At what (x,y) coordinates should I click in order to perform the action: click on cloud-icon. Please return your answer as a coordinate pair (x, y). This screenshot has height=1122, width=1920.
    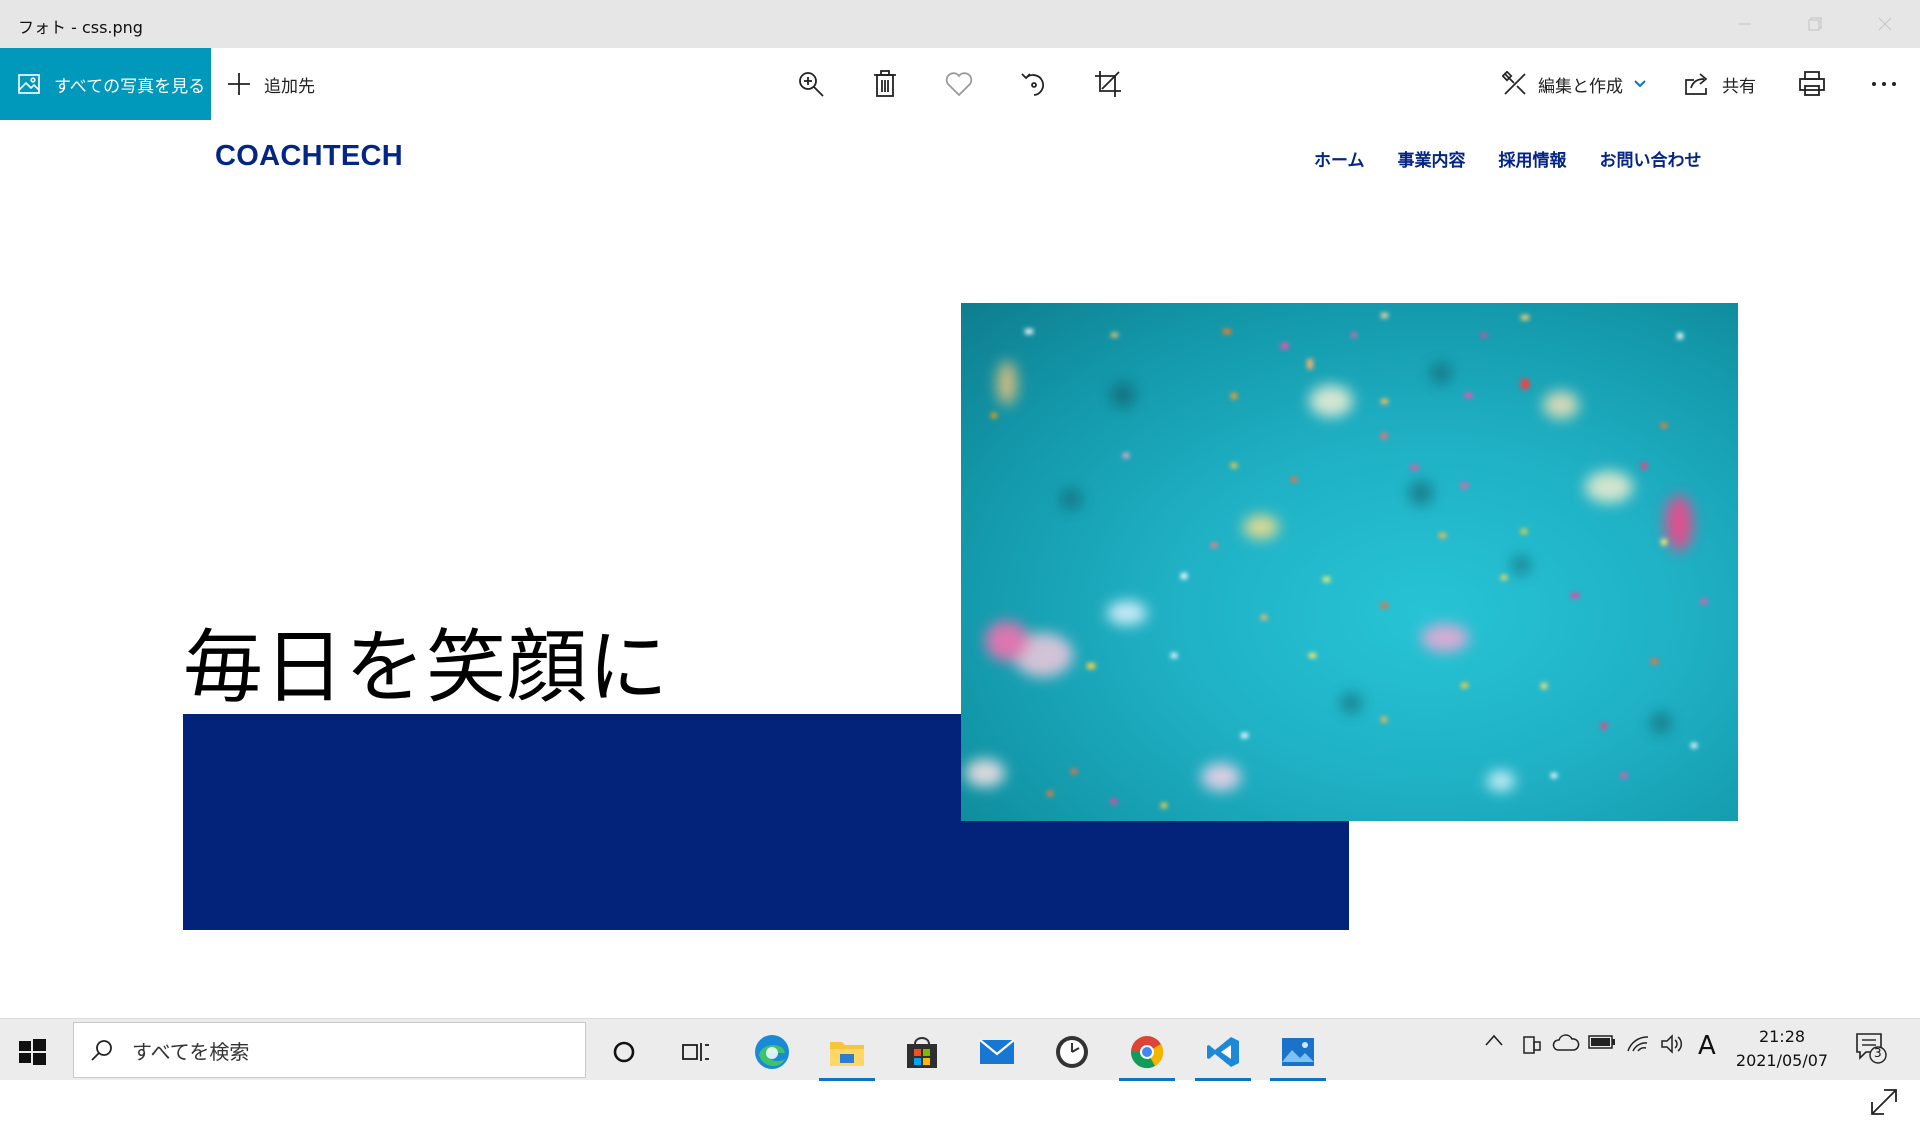
    Looking at the image, I should click on (1566, 1042).